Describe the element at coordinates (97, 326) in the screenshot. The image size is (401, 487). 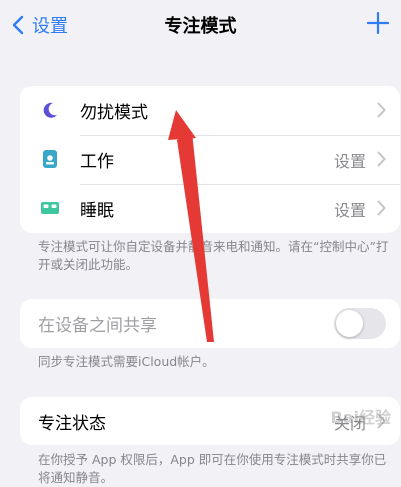
I see `share-label: 在设备之间共享` at that location.